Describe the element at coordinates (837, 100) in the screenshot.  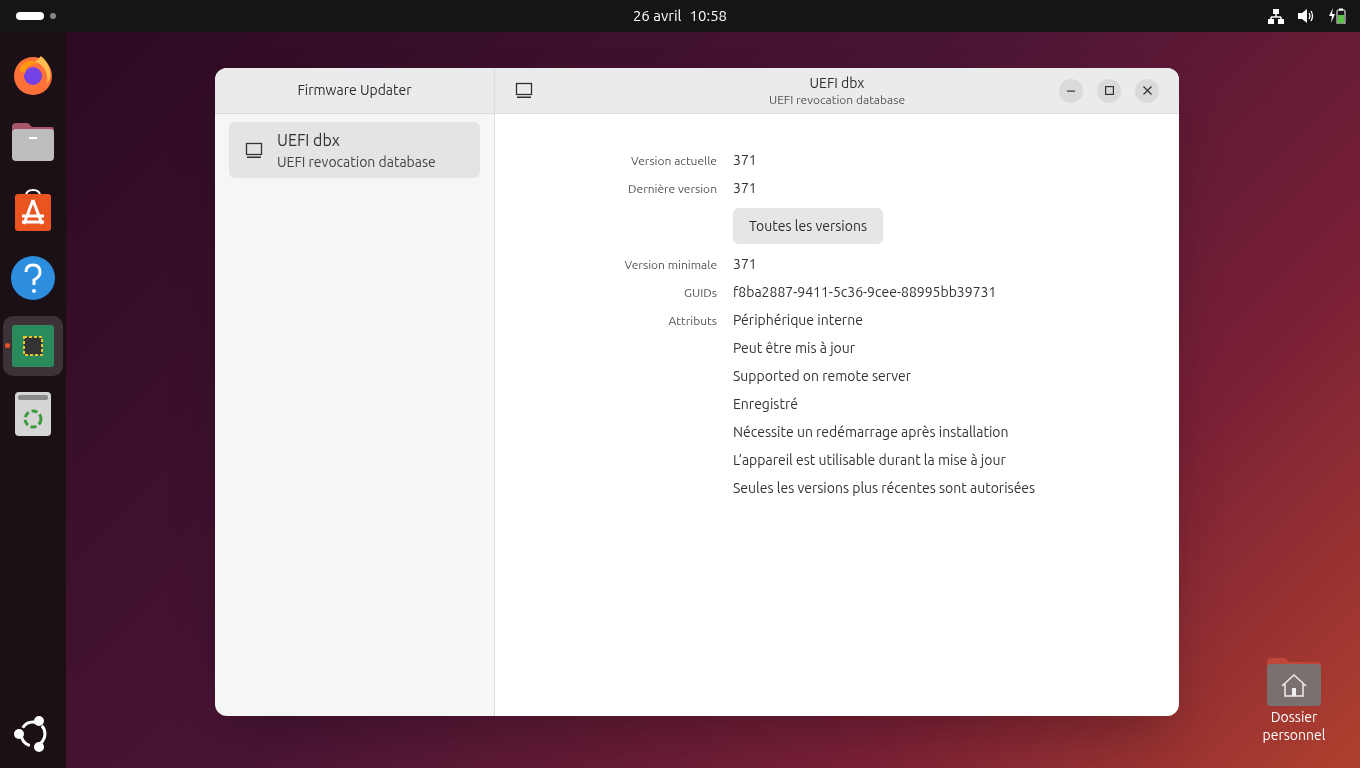
I see `window-subtitle: UEFI revocation database` at that location.